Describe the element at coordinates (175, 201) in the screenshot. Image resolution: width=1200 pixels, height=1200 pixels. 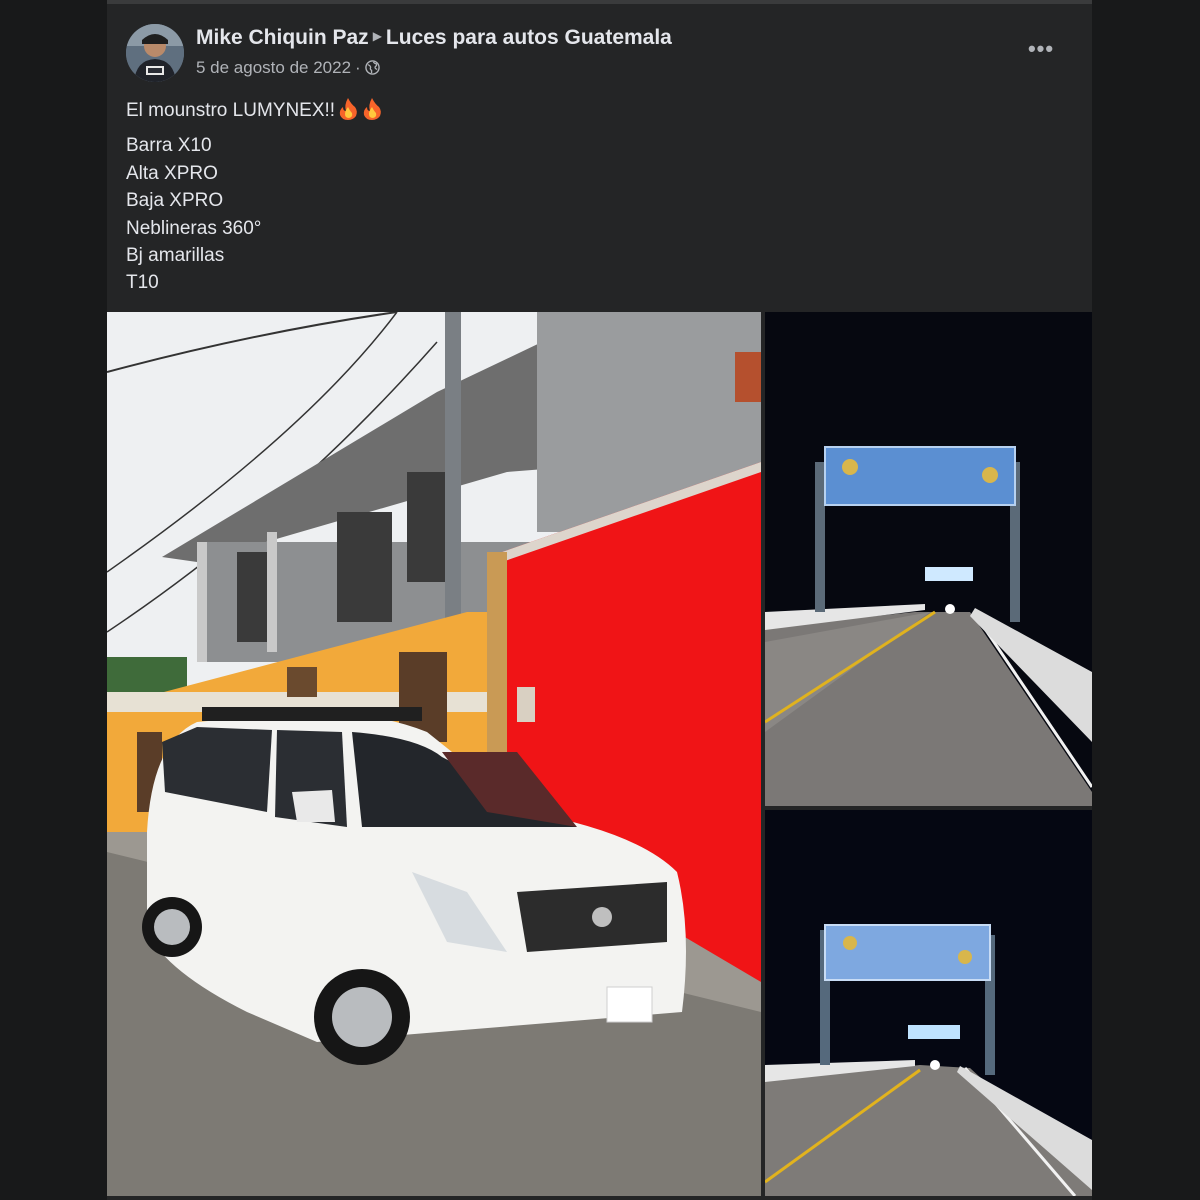
I see `post-line: Baja XPRO` at that location.